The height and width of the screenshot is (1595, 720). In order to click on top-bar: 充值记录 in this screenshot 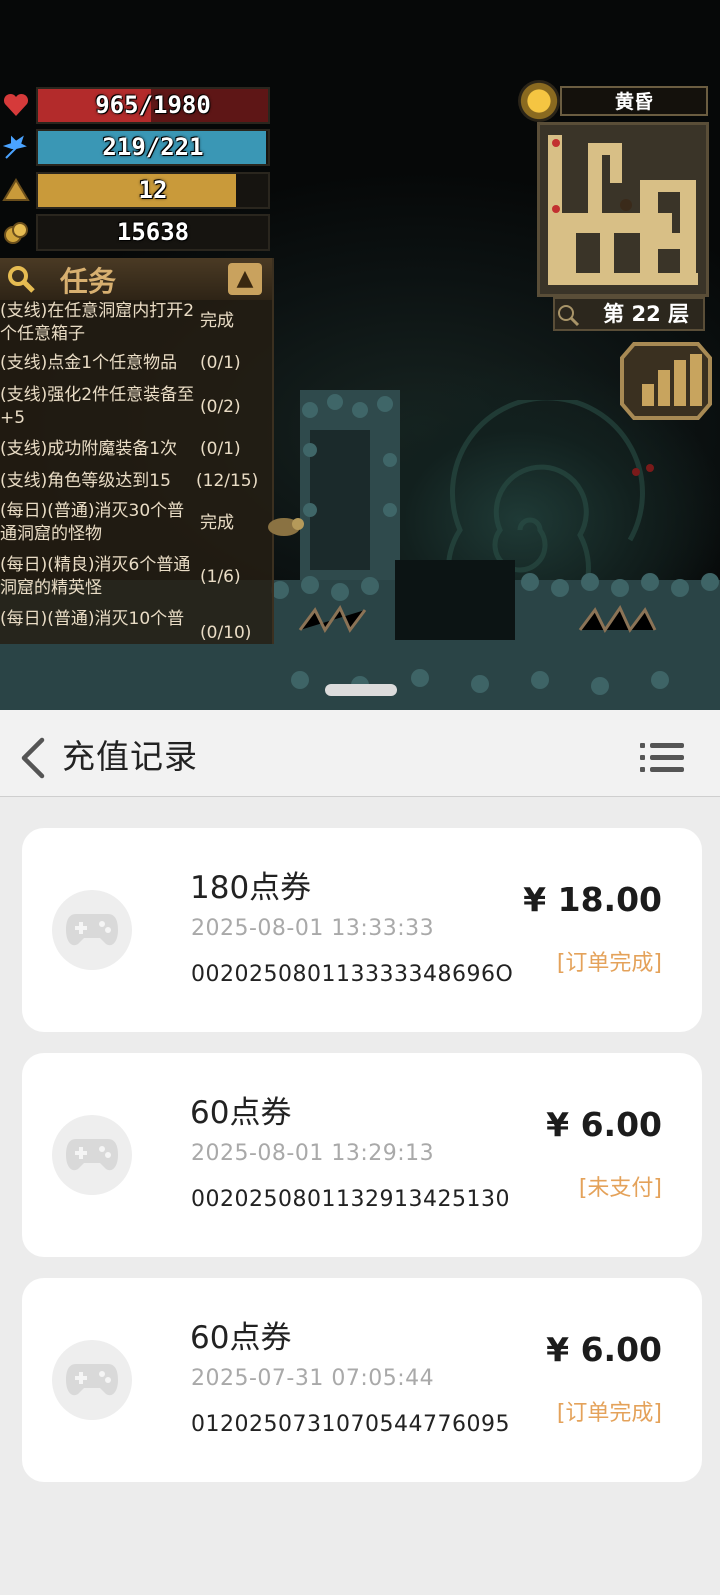, I will do `click(360, 753)`.